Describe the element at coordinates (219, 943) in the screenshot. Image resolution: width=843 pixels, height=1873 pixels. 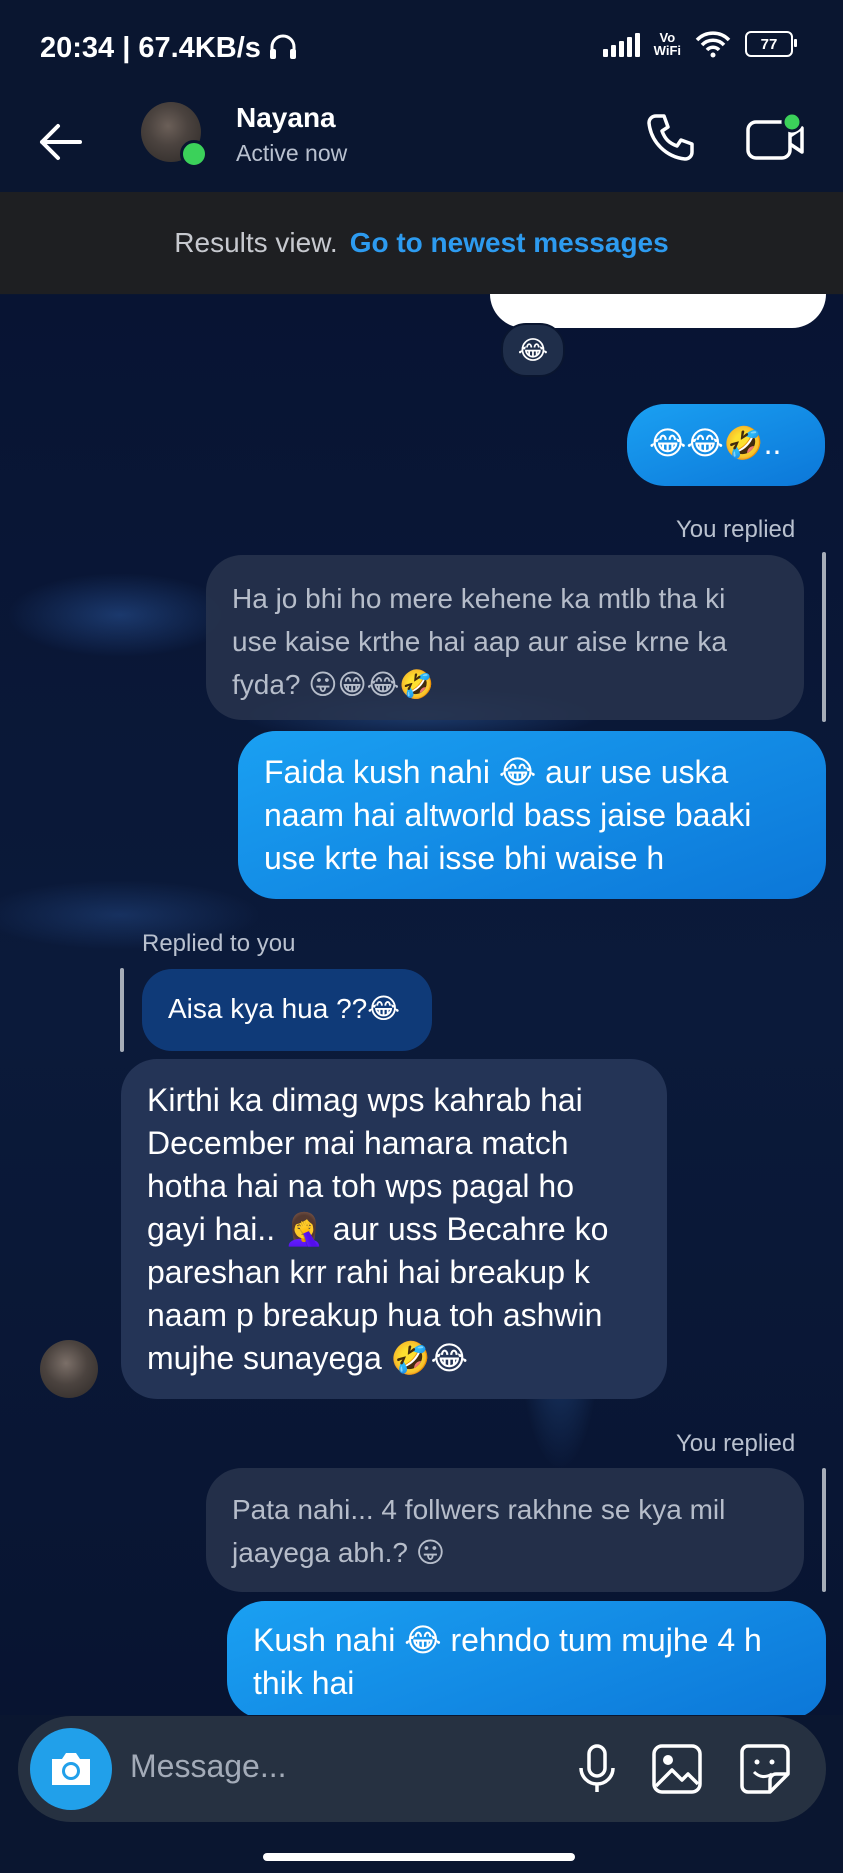
I see `reply-label: Replied to you` at that location.